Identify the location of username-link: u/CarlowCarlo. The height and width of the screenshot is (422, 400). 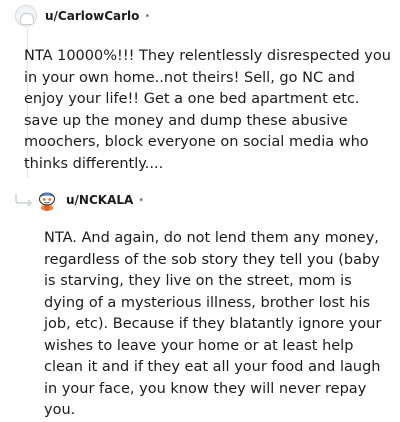
(92, 16).